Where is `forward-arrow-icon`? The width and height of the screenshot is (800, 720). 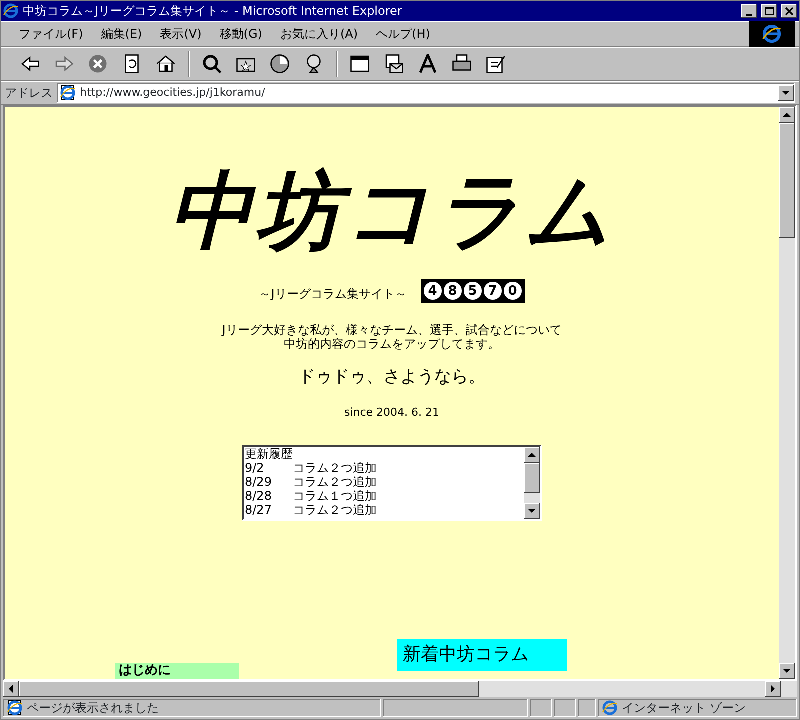
forward-arrow-icon is located at coordinates (64, 64).